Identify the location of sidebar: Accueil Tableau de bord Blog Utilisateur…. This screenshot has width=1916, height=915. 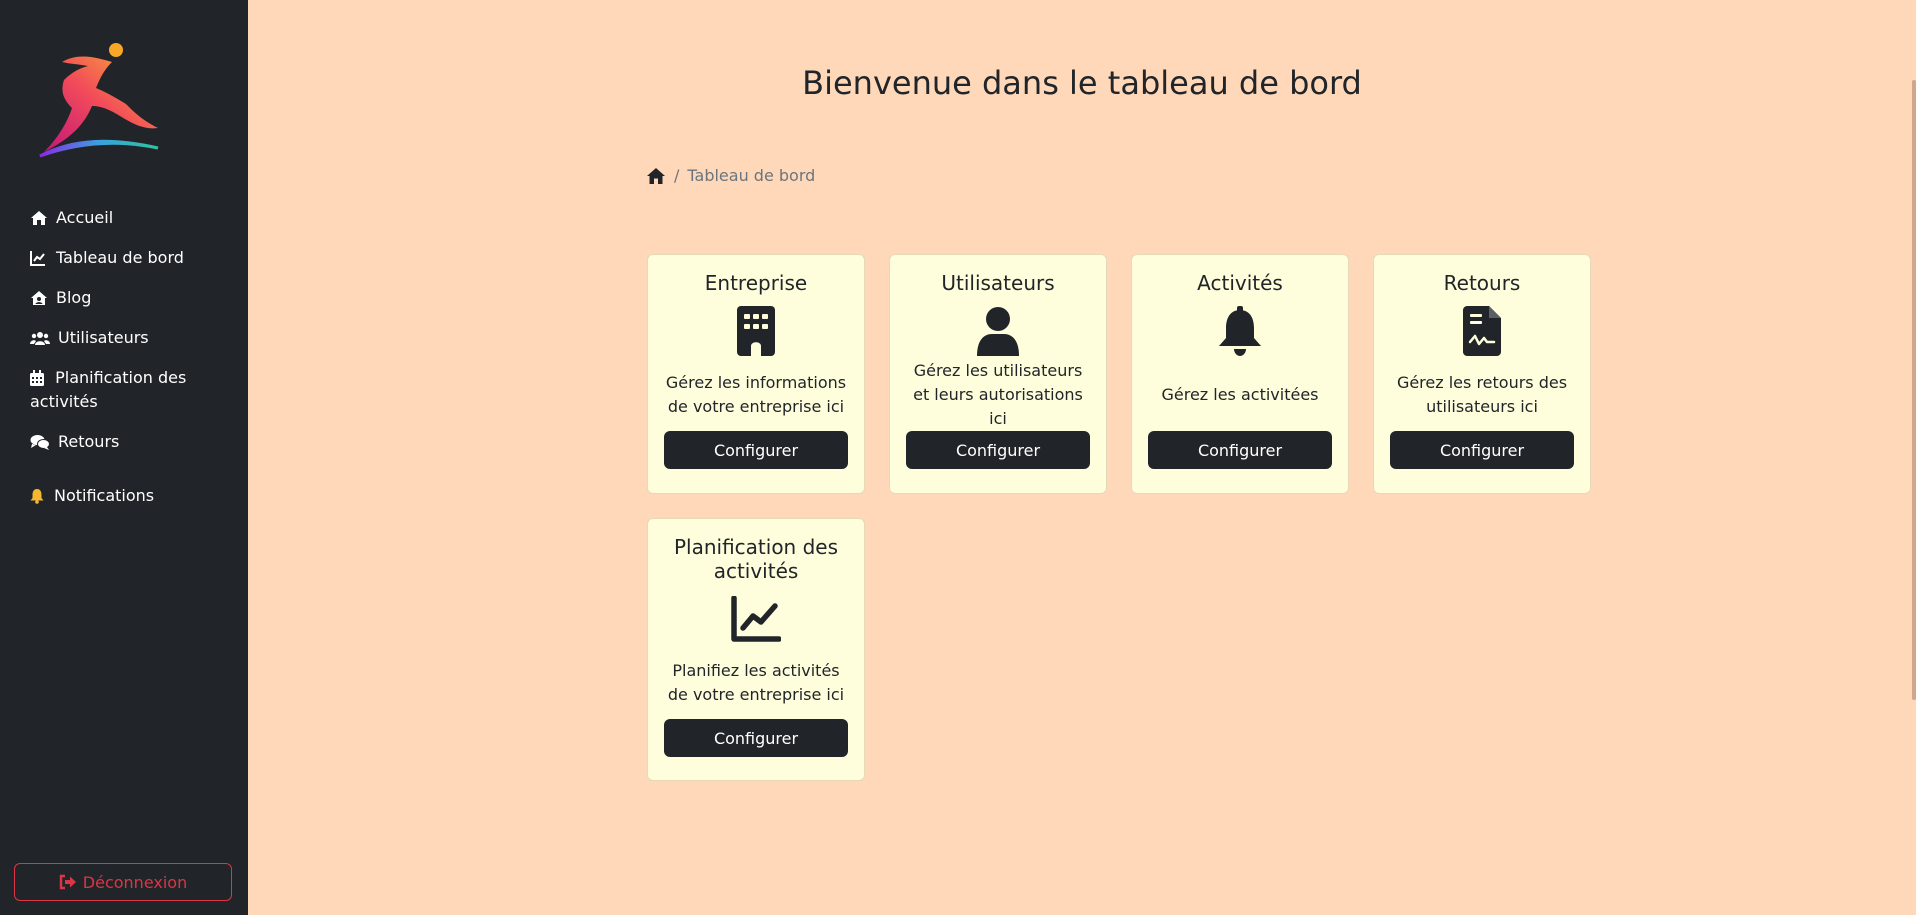
(124, 457).